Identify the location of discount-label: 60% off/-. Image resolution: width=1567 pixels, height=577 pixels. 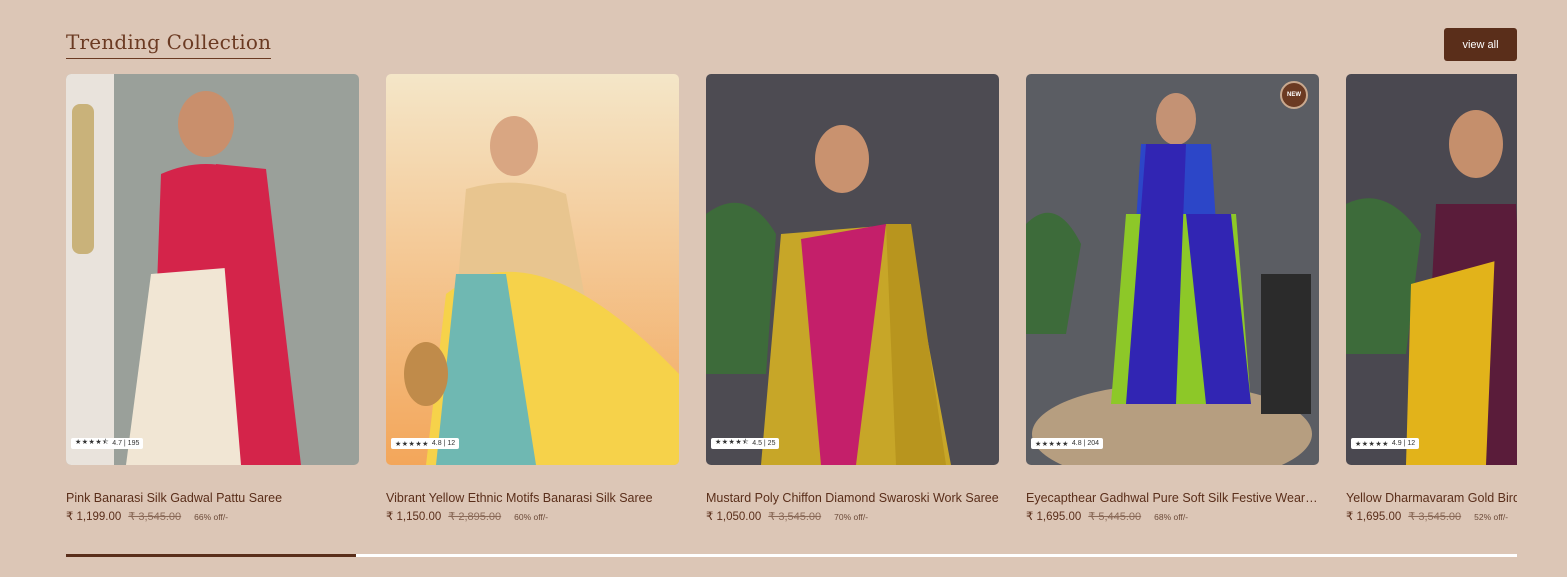
(531, 517).